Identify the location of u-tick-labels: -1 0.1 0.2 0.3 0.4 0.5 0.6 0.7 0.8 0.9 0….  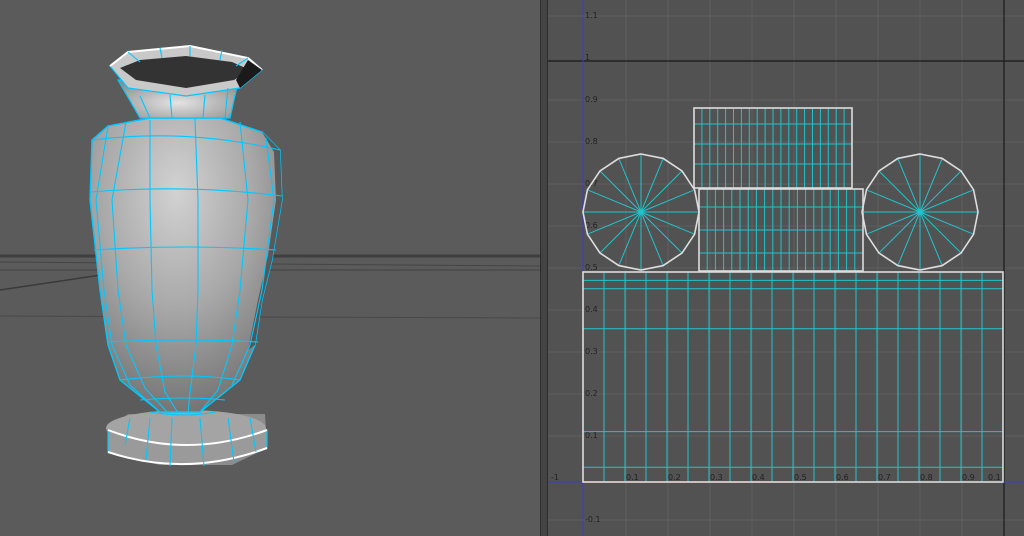
(776, 477).